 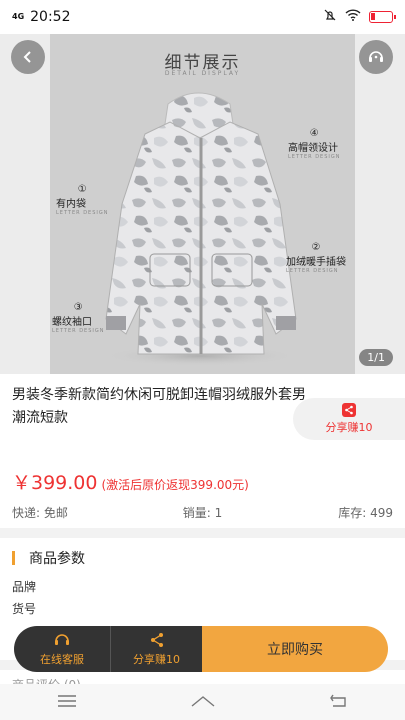 I want to click on menu-icon, so click(x=67, y=702).